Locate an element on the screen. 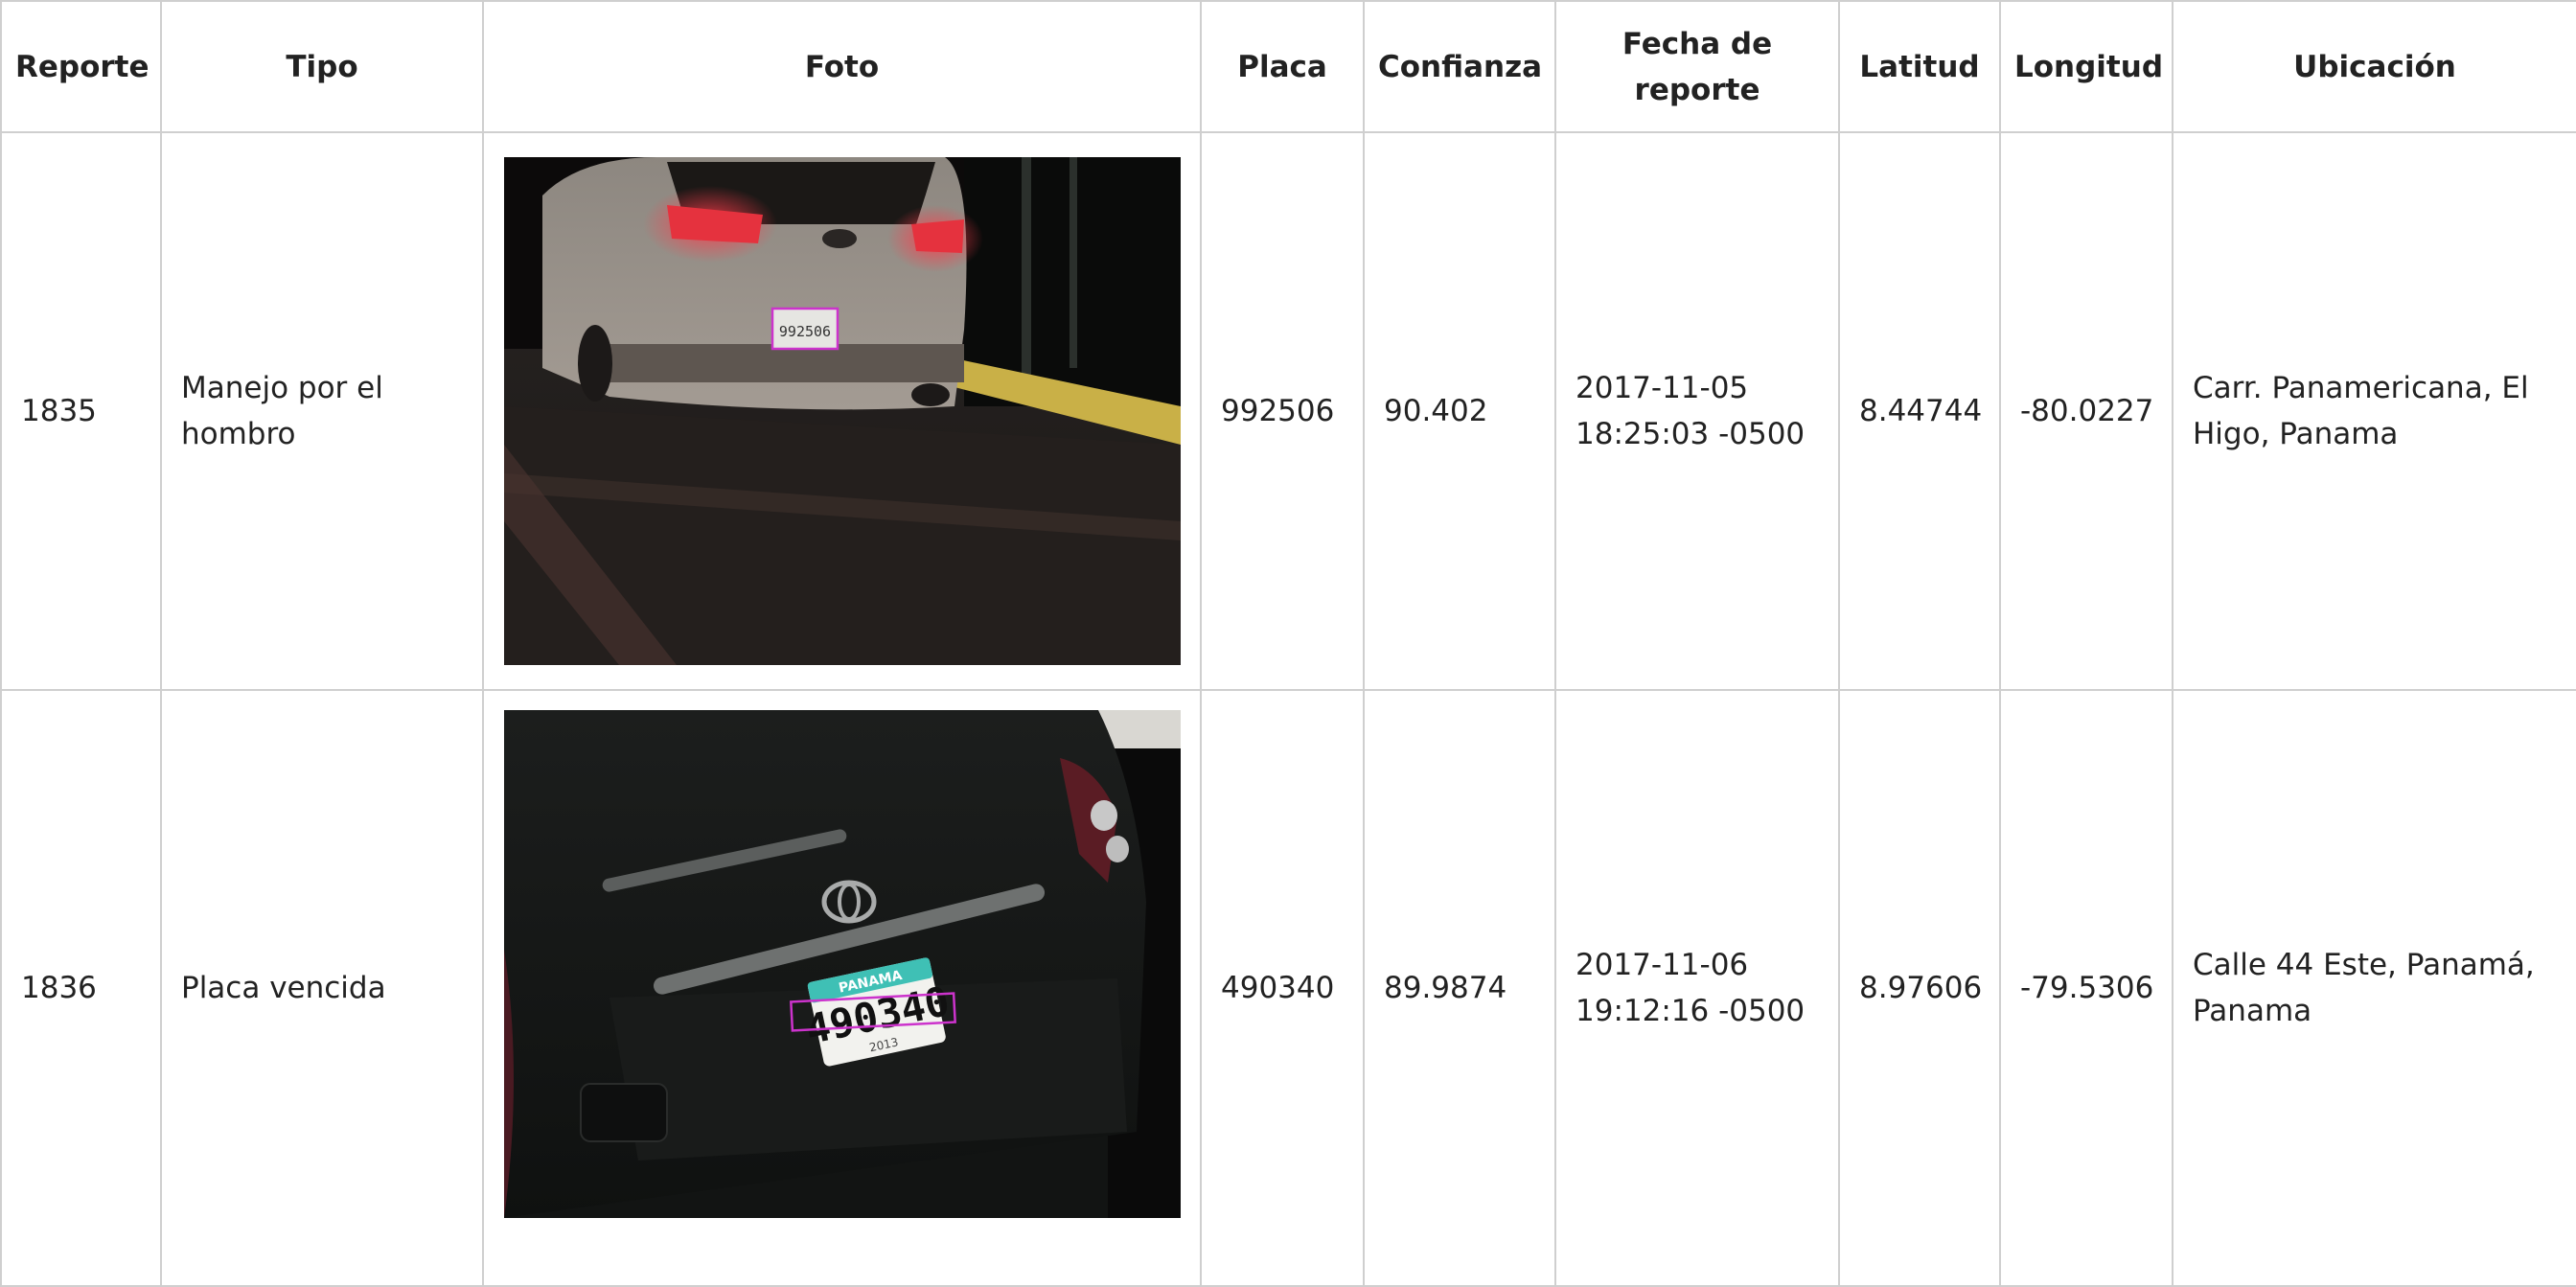 The image size is (2576, 1287). header-tipo: Tipo is located at coordinates (322, 66).